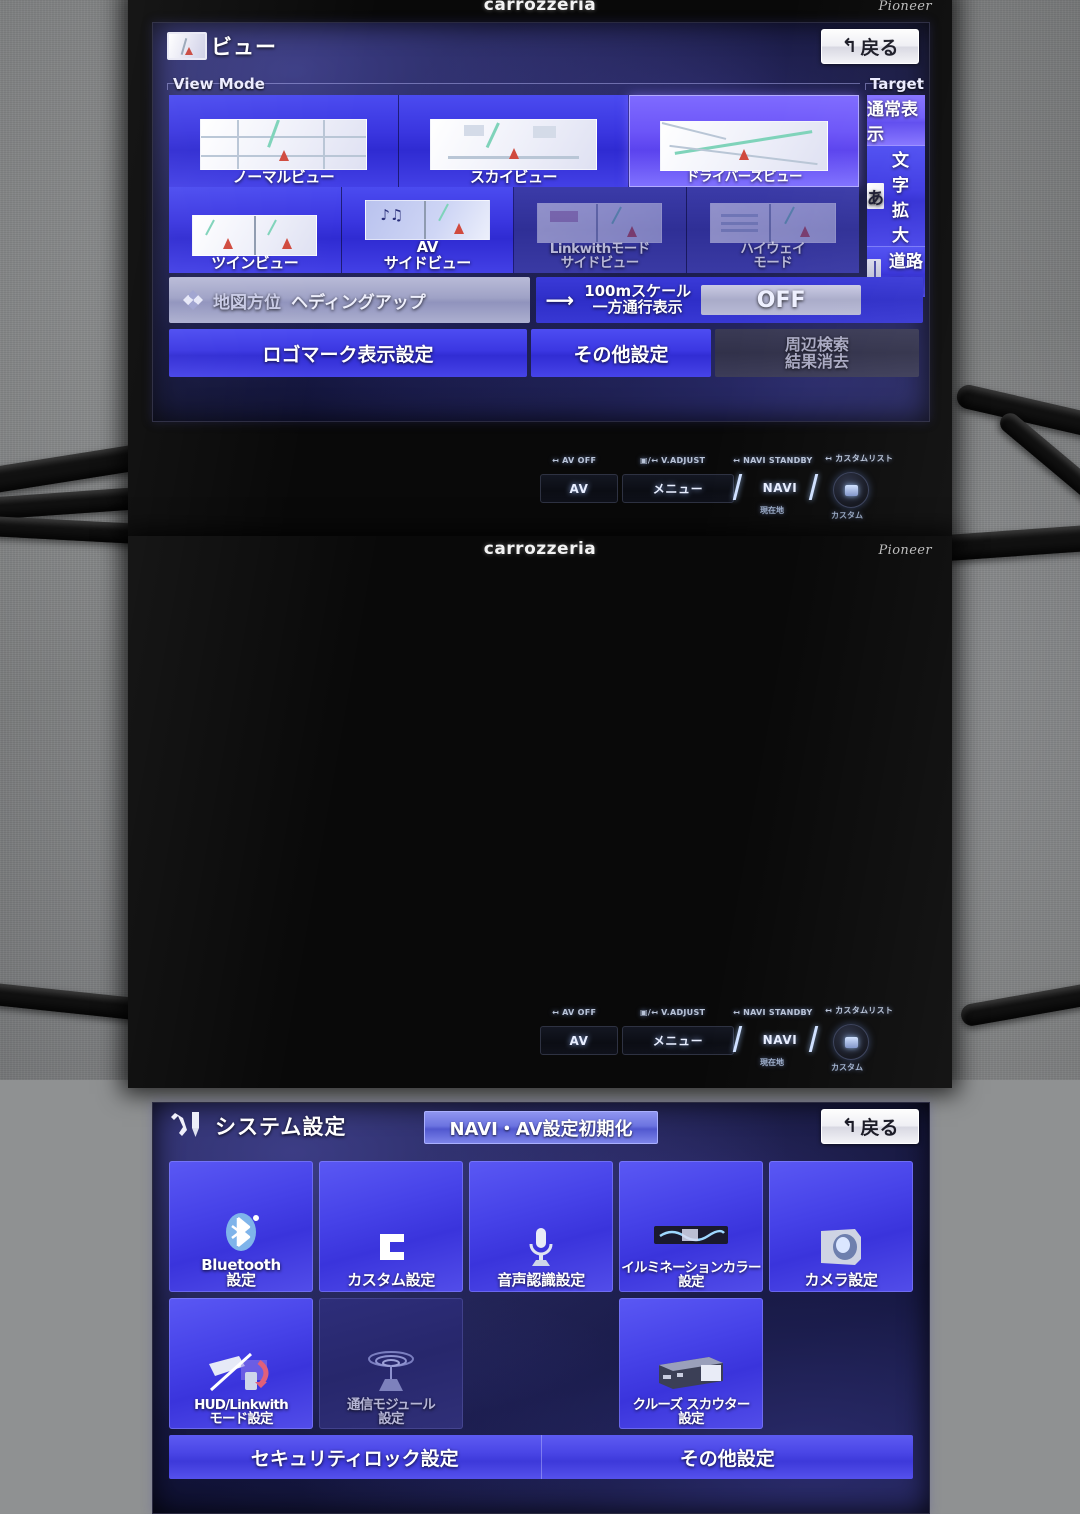 This screenshot has height=1514, width=1080. I want to click on view-mode-label: ツインビュー, so click(255, 262).